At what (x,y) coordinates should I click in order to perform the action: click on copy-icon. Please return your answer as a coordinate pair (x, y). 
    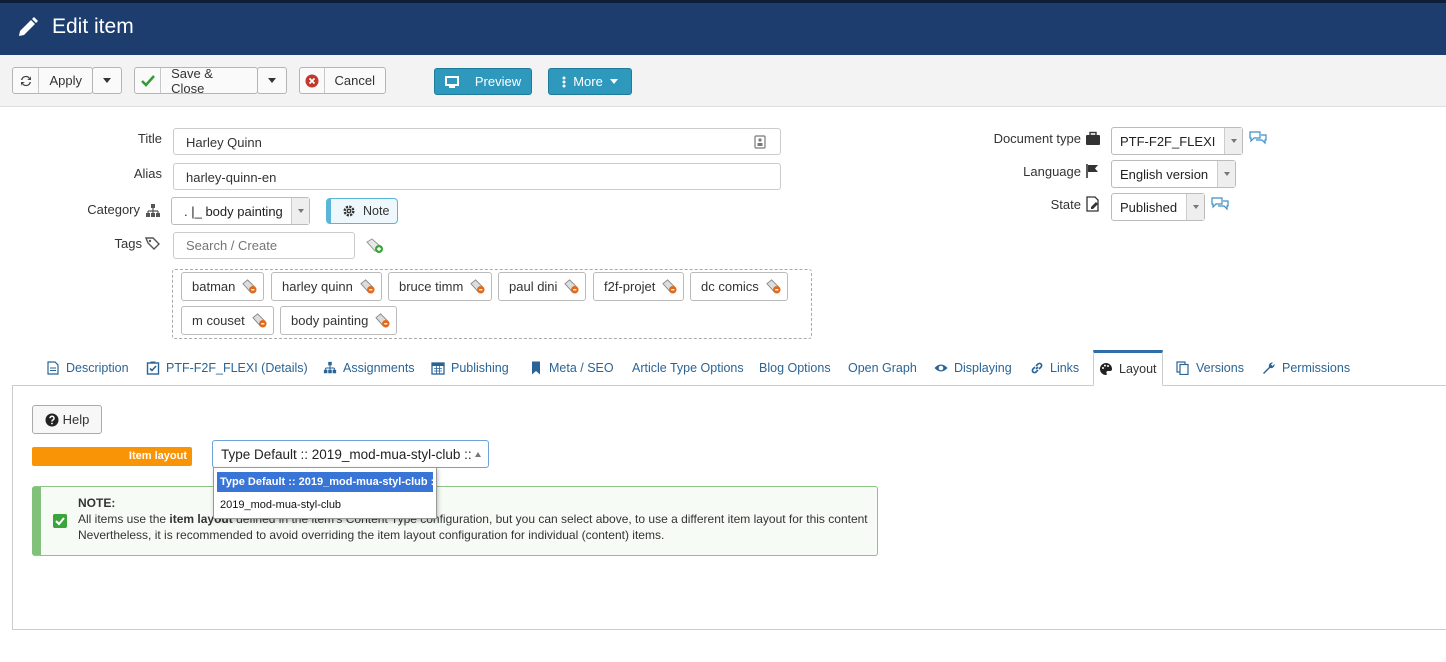
    Looking at the image, I should click on (1182, 368).